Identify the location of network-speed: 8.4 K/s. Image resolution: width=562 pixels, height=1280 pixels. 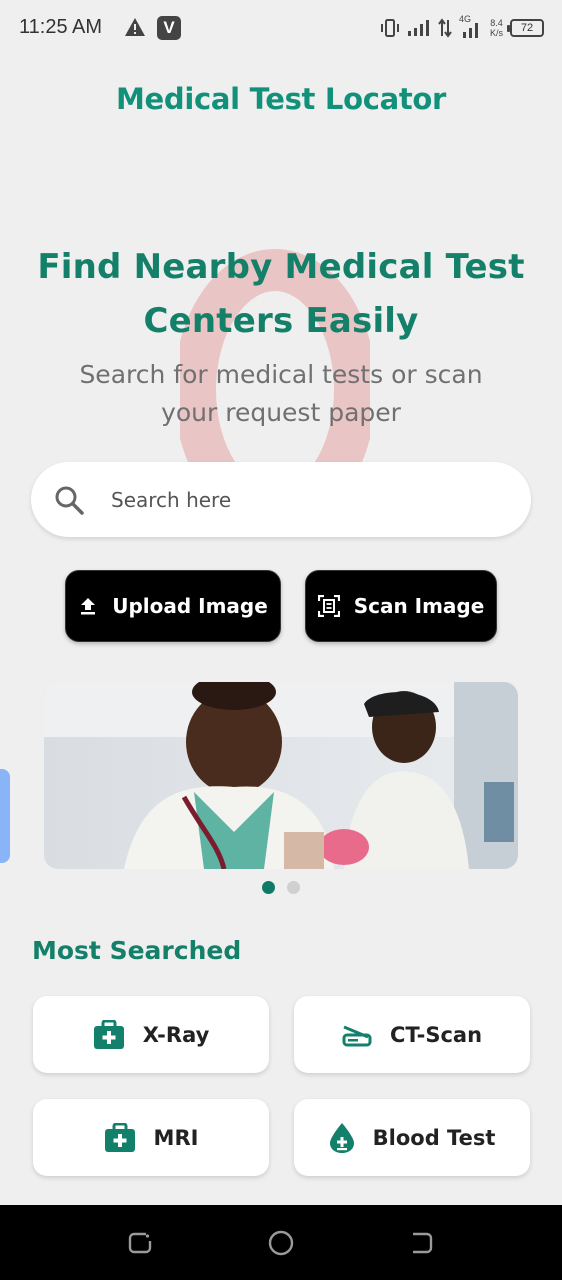
(496, 28).